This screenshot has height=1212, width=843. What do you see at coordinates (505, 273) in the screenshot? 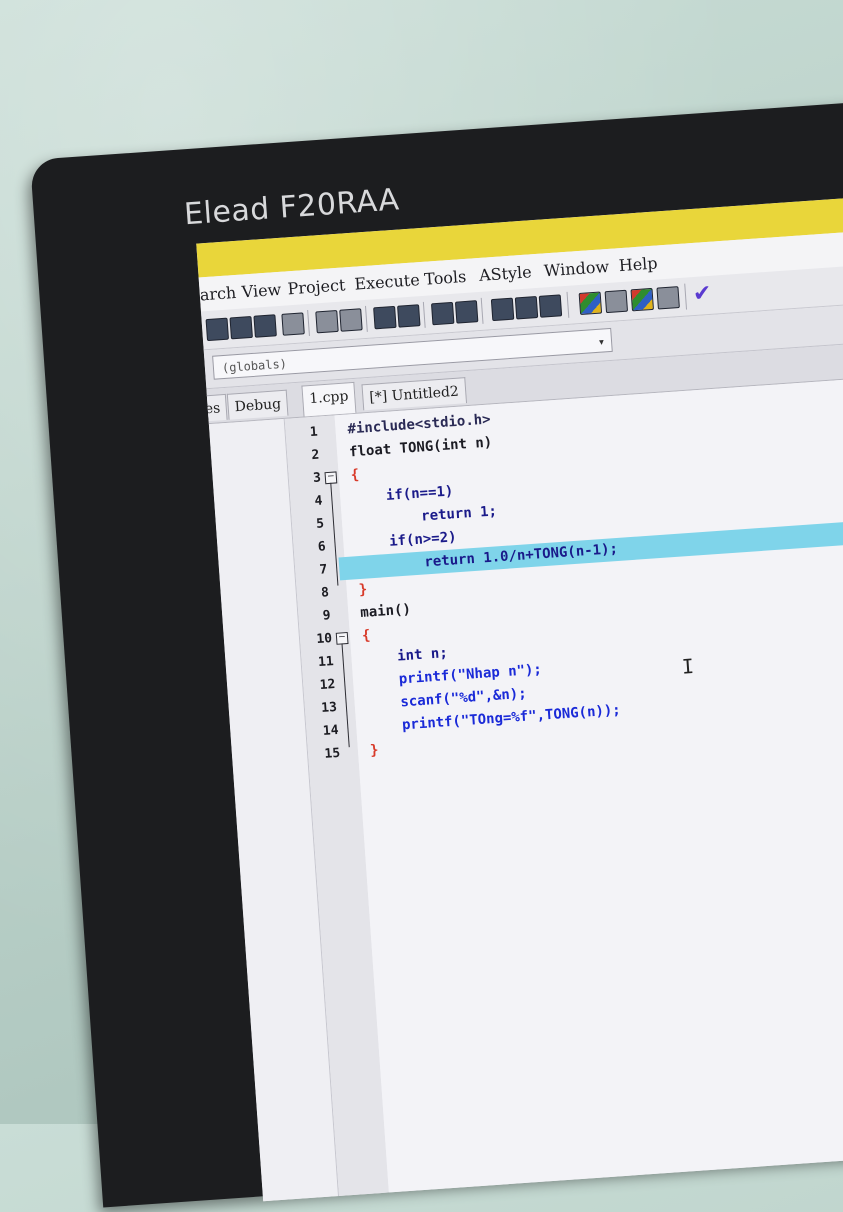
I see `menu-astyle: AStyle` at bounding box center [505, 273].